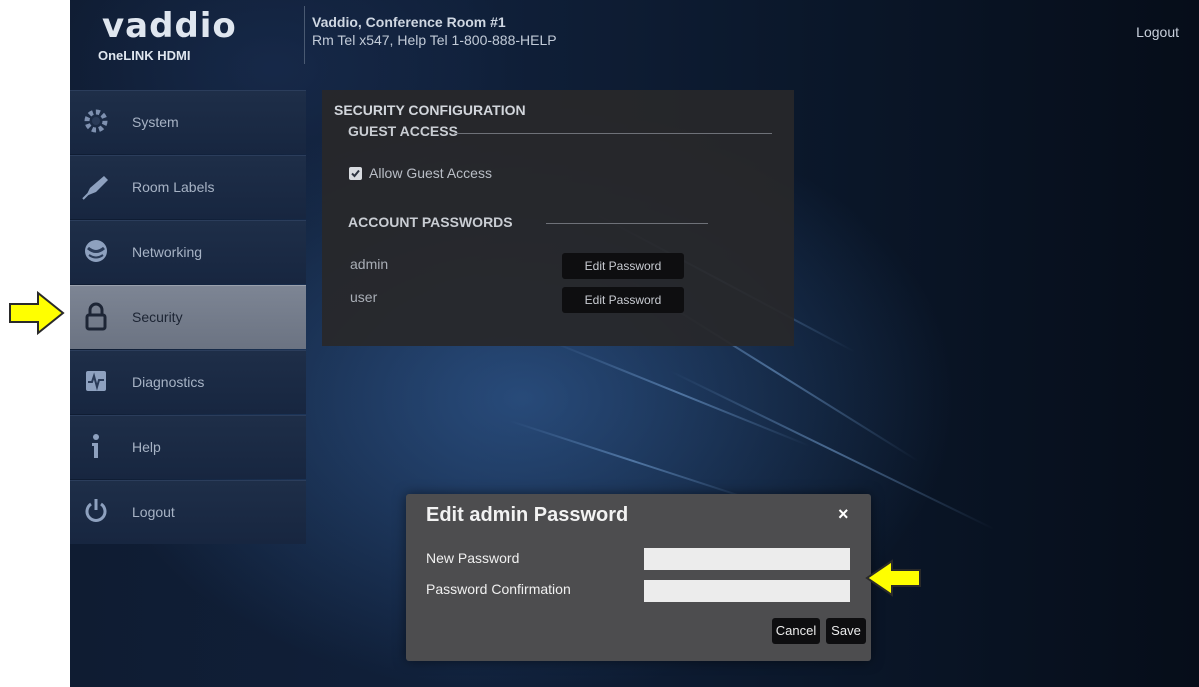 Image resolution: width=1199 pixels, height=687 pixels. What do you see at coordinates (188, 447) in the screenshot?
I see `sidebar-item-help: Help` at bounding box center [188, 447].